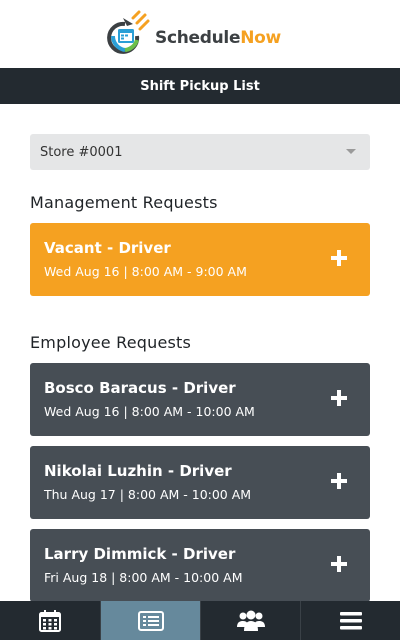 The height and width of the screenshot is (640, 400). I want to click on people-icon, so click(250, 620).